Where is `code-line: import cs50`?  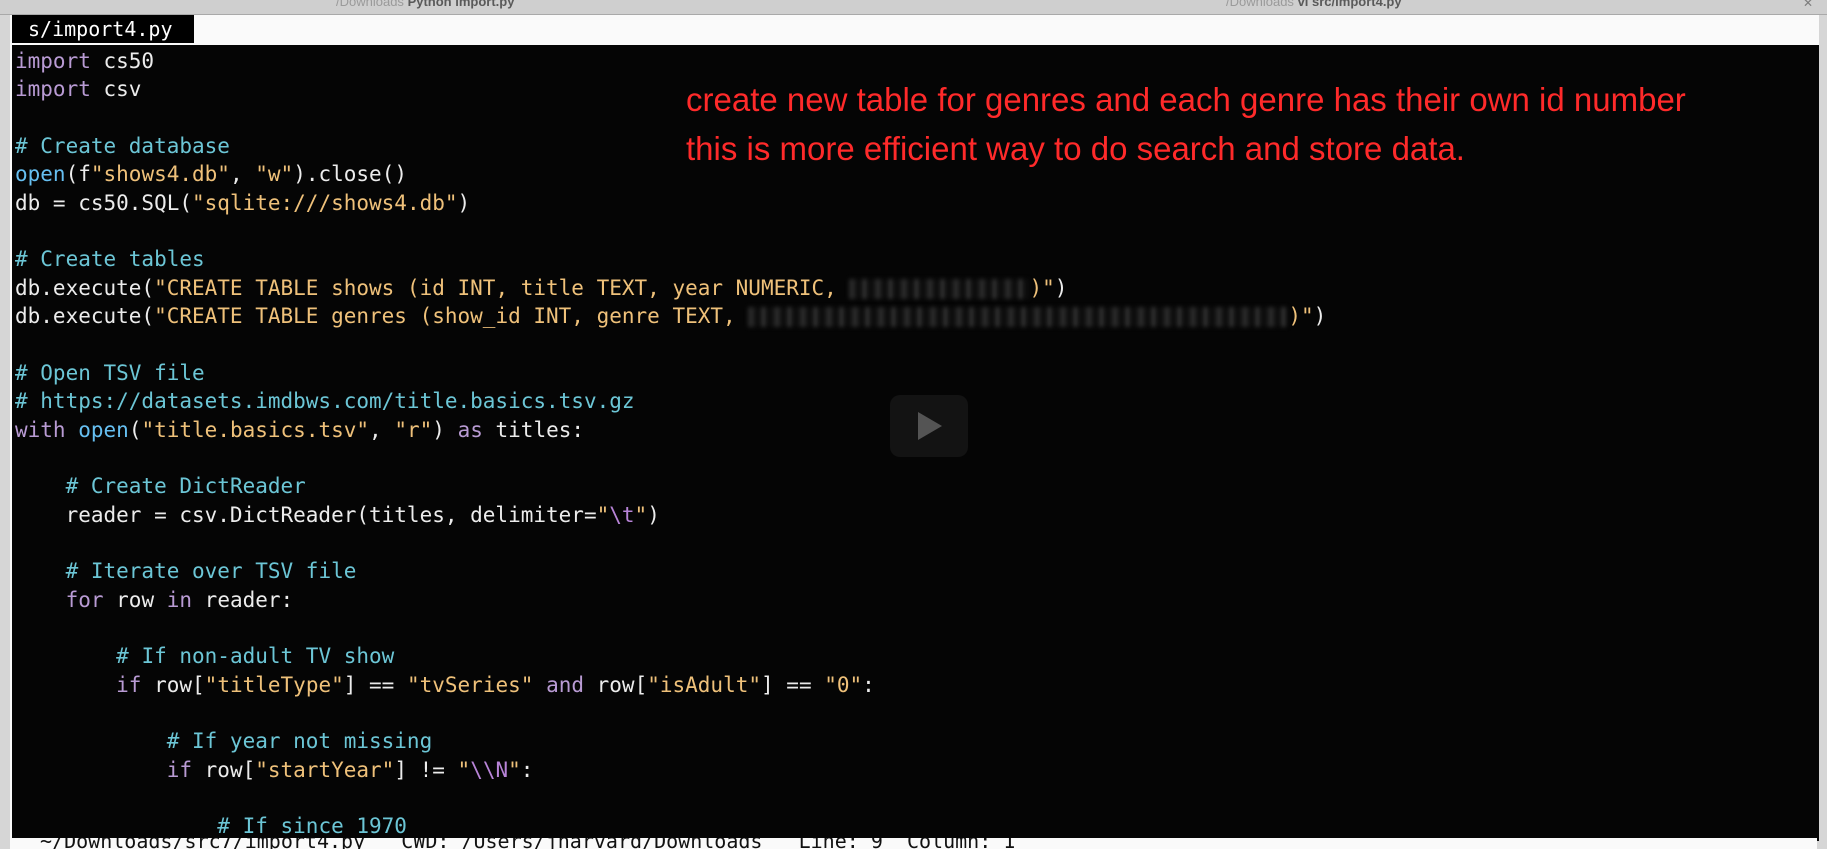
code-line: import cs50 is located at coordinates (84, 61).